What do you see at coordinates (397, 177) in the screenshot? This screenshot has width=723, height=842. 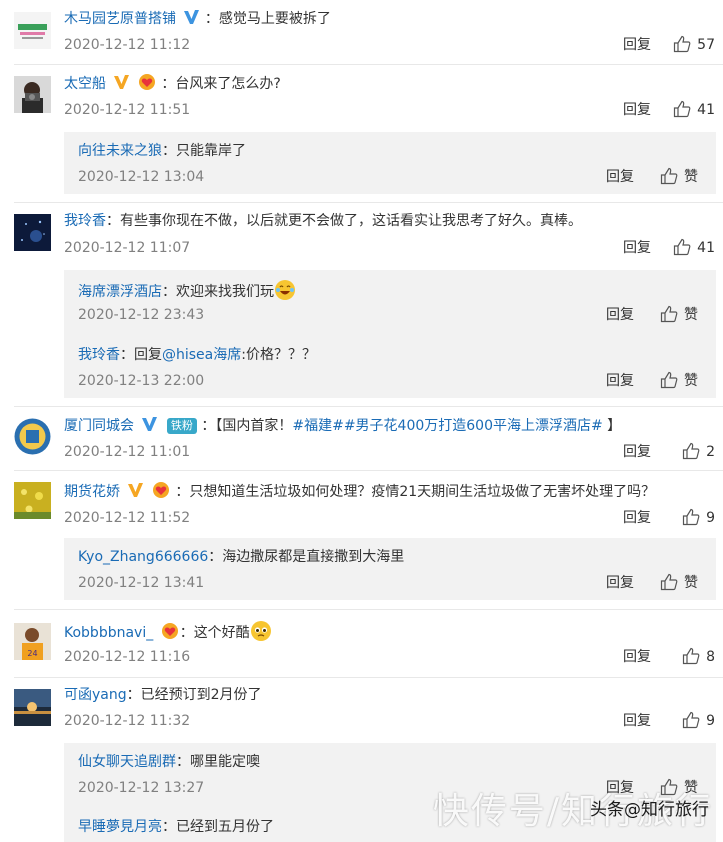 I see `reply-meta: 2020-12-12 13:04 回复 赞` at bounding box center [397, 177].